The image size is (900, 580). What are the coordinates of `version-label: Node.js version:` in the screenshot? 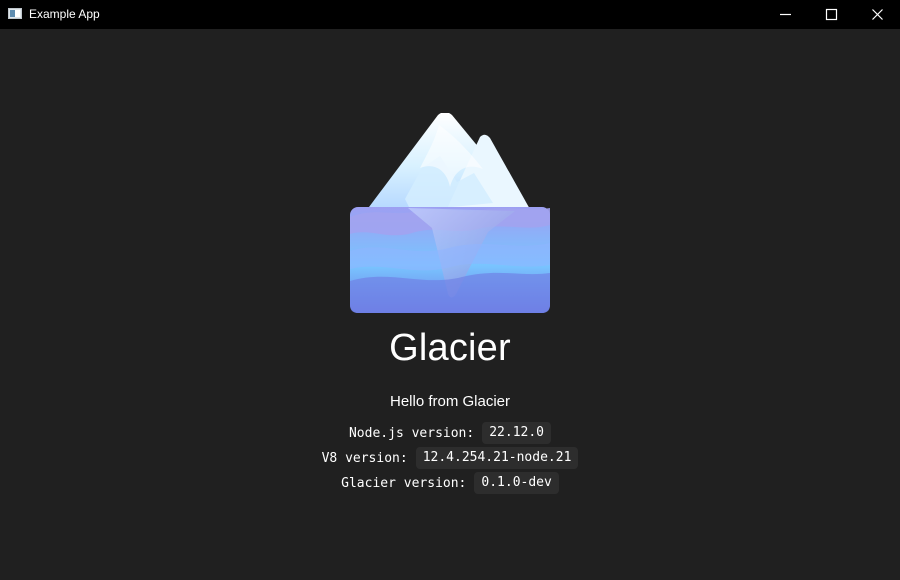 It's located at (411, 433).